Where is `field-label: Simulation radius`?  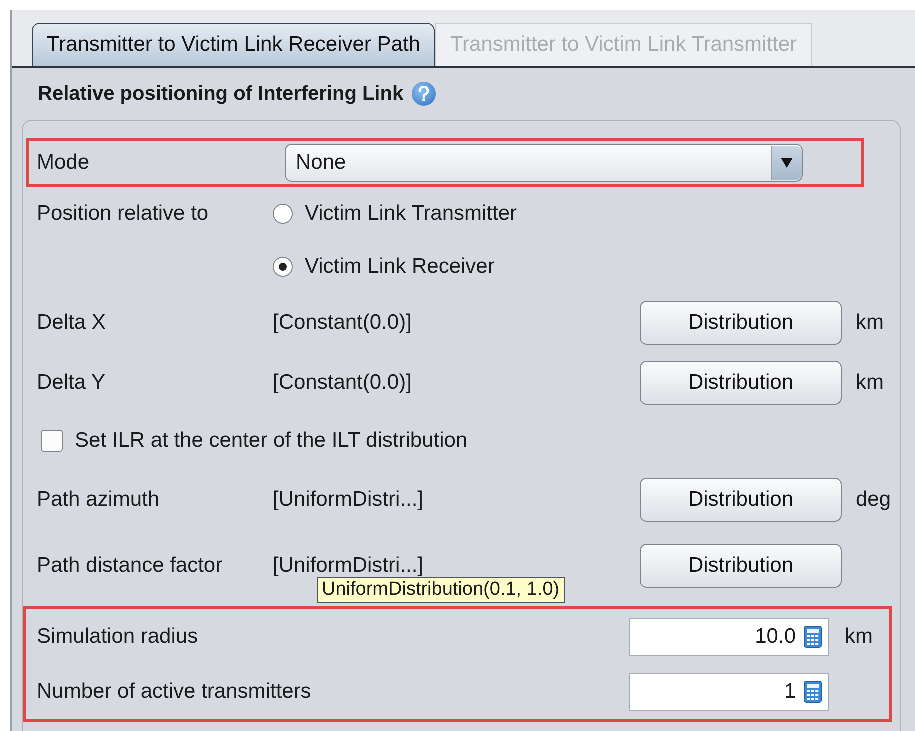 field-label: Simulation radius is located at coordinates (118, 637).